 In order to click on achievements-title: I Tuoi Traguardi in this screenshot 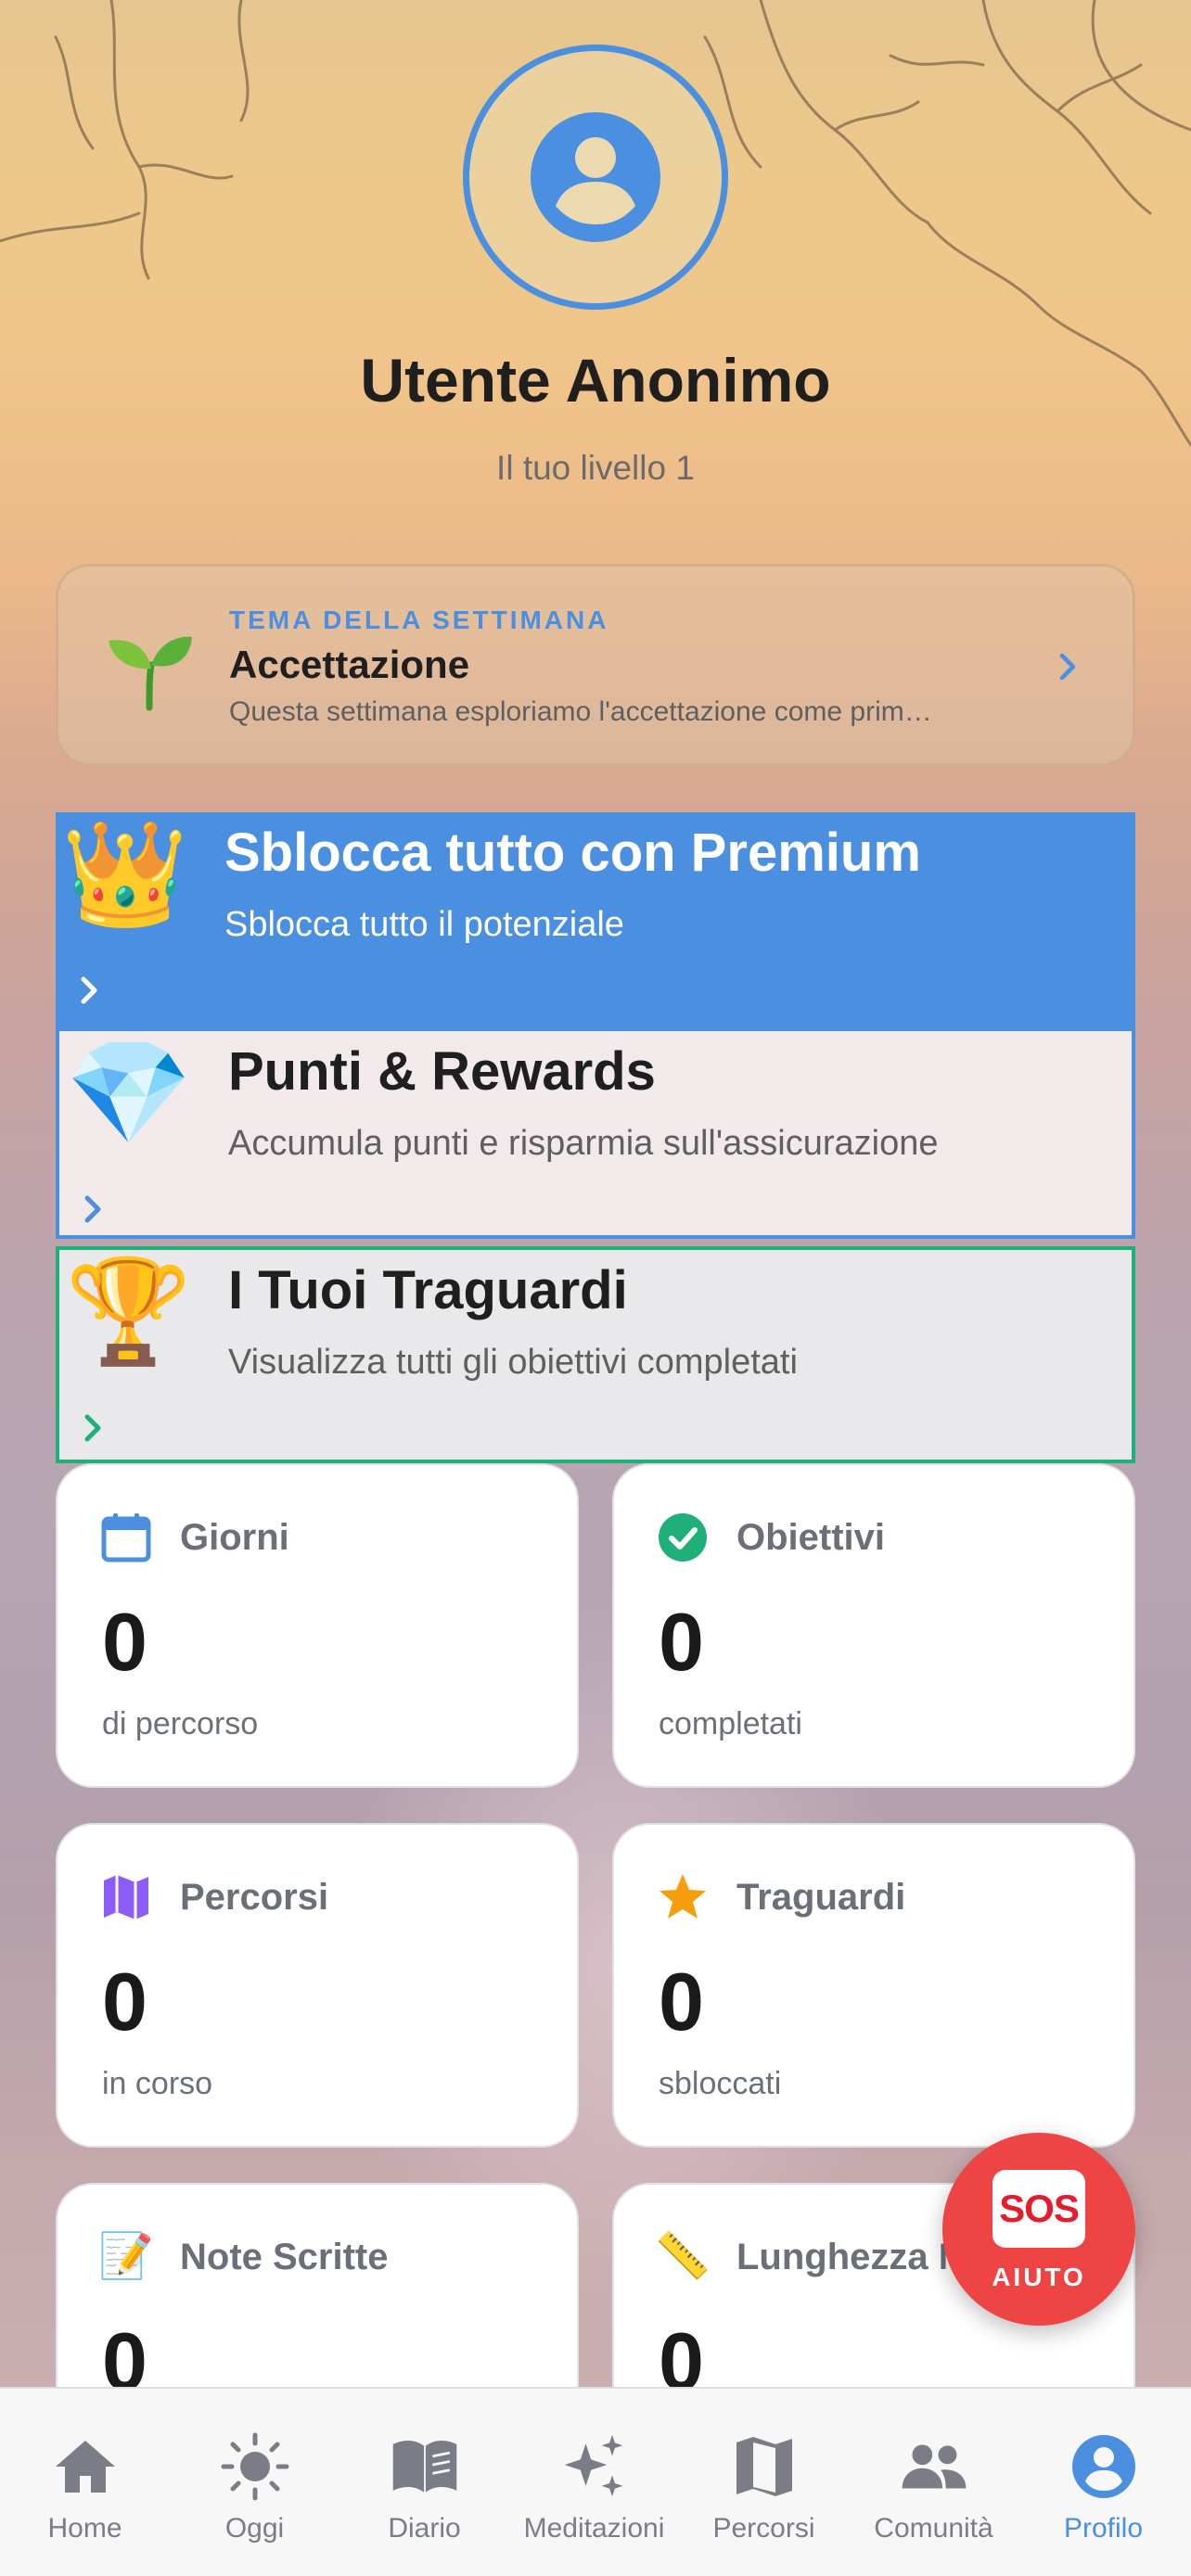, I will do `click(428, 1290)`.